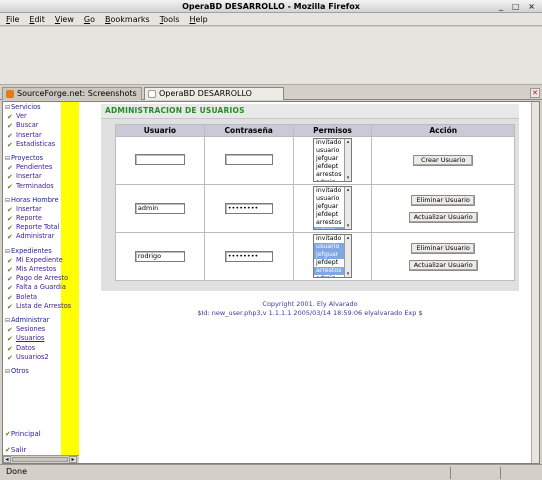 This screenshot has width=542, height=480. I want to click on password-input, so click(248, 159).